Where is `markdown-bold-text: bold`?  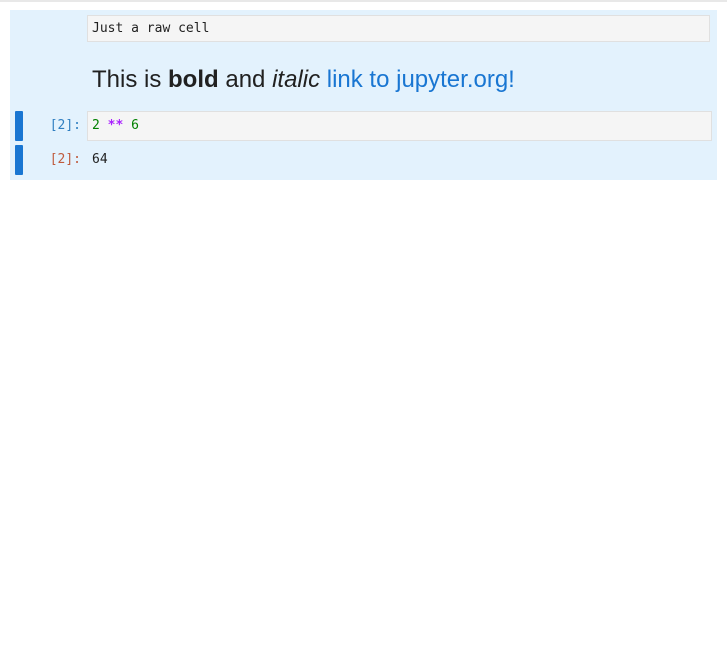 markdown-bold-text: bold is located at coordinates (193, 79).